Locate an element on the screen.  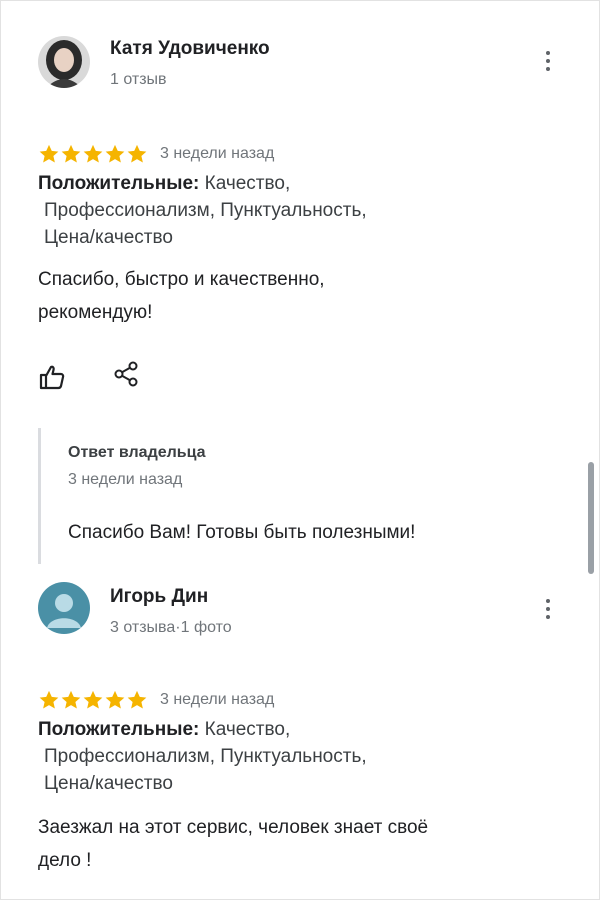
reviewer-name: Игорь Дин is located at coordinates (159, 597).